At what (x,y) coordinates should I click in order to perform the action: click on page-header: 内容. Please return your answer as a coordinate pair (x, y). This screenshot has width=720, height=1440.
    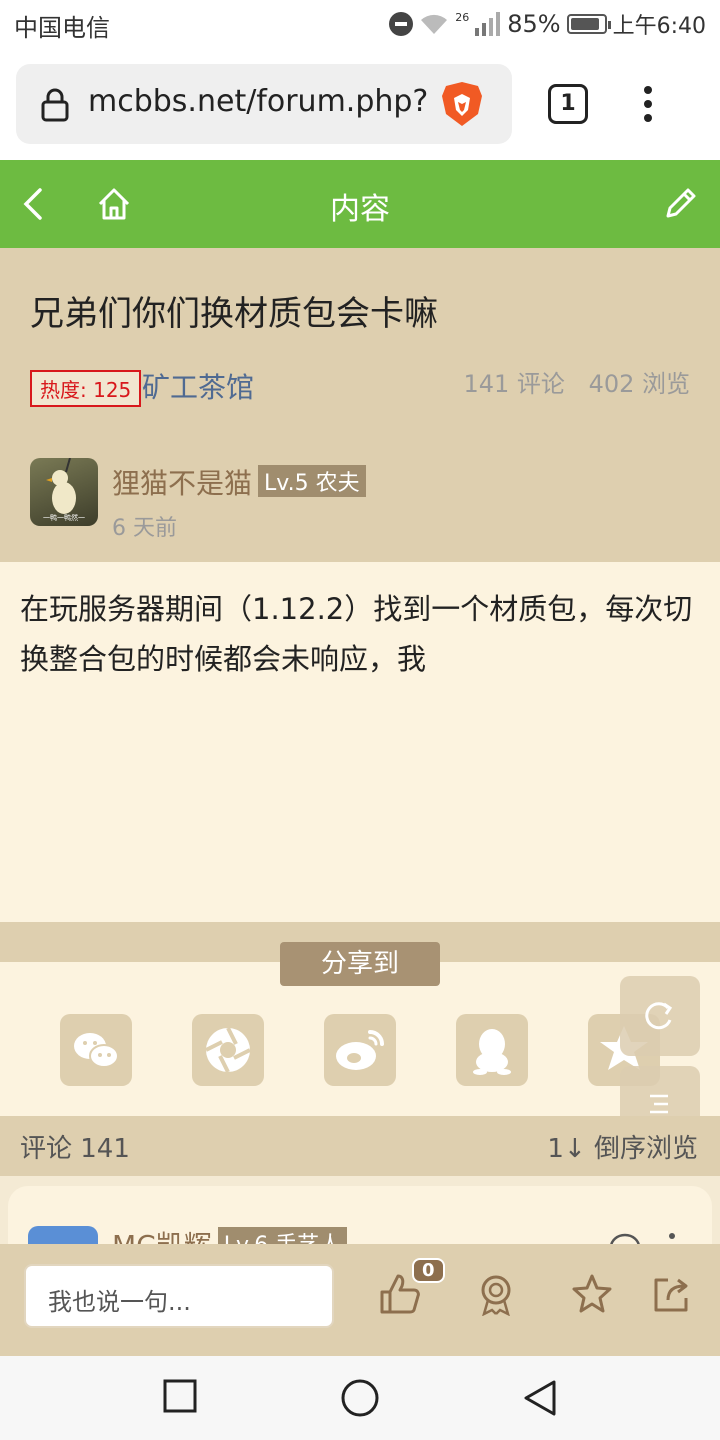
    Looking at the image, I should click on (360, 204).